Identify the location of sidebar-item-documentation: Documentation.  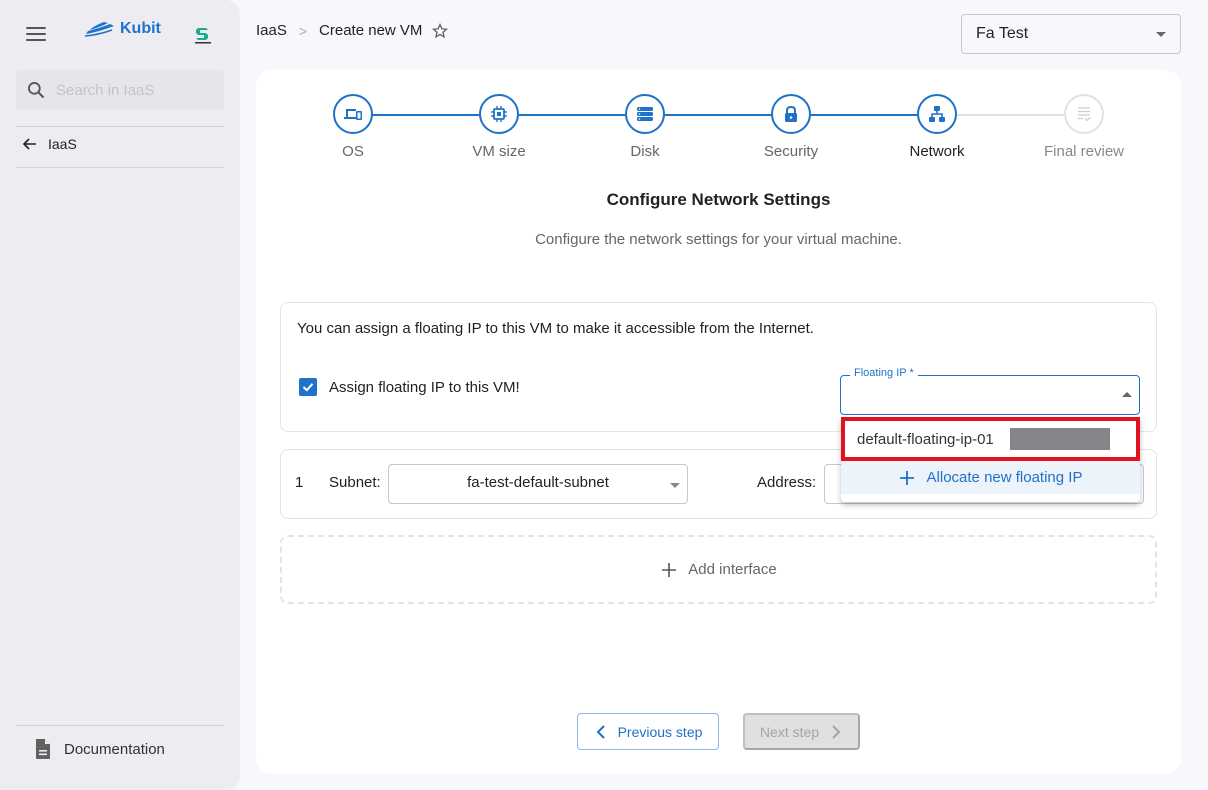
(99, 749).